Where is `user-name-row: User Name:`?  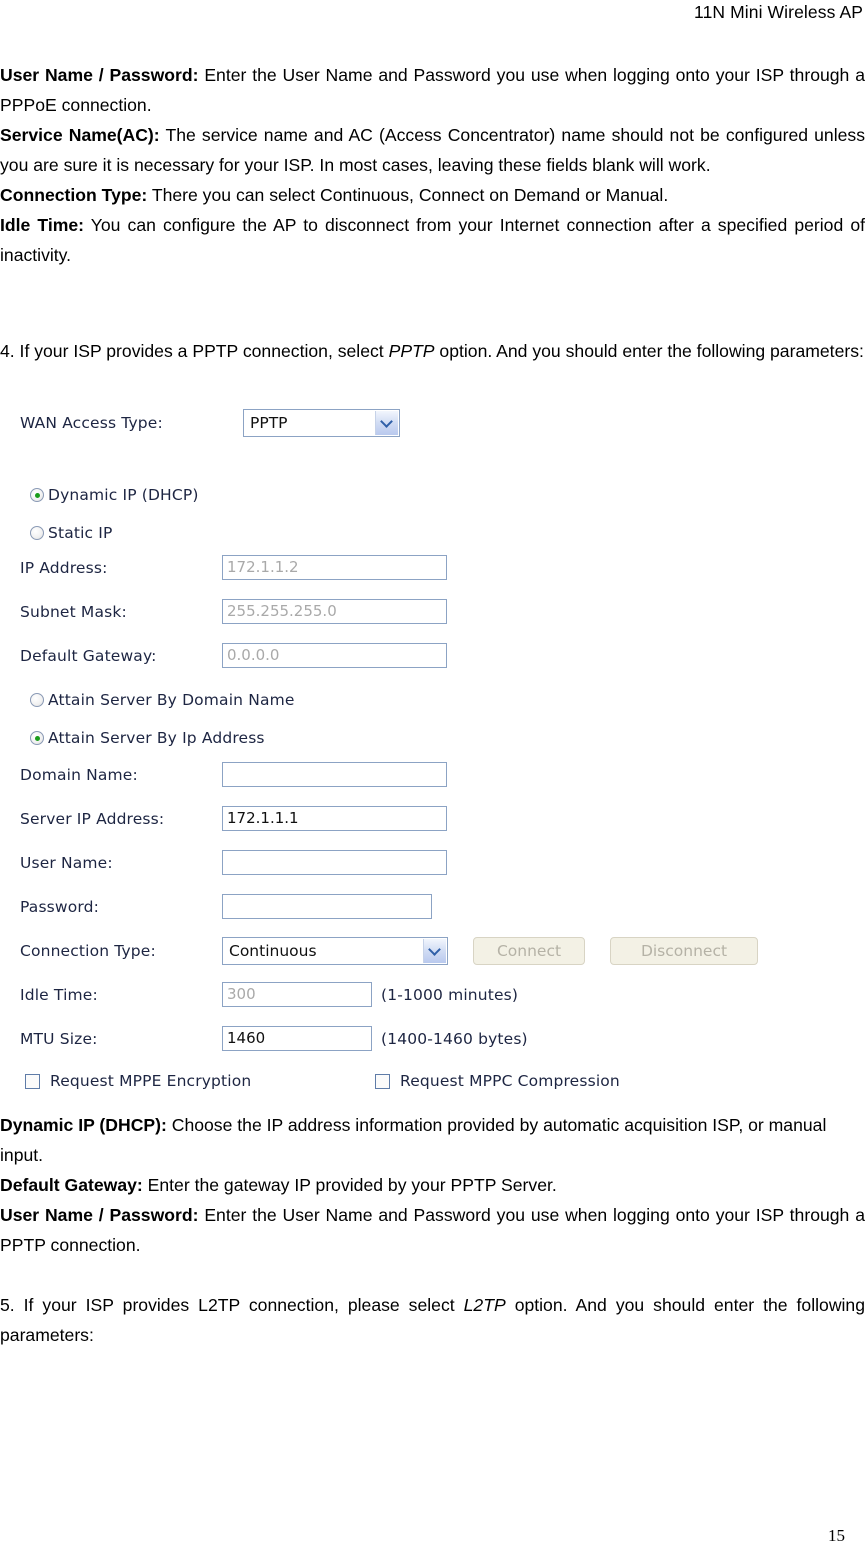
user-name-row: User Name: is located at coordinates (400, 863).